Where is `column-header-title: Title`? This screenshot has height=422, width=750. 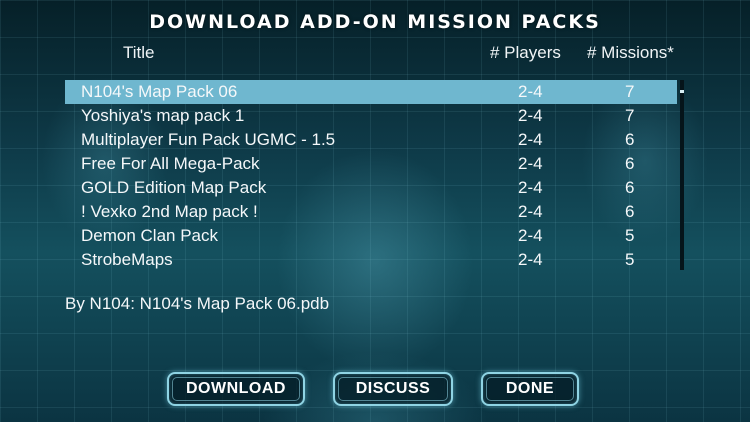 column-header-title: Title is located at coordinates (139, 53).